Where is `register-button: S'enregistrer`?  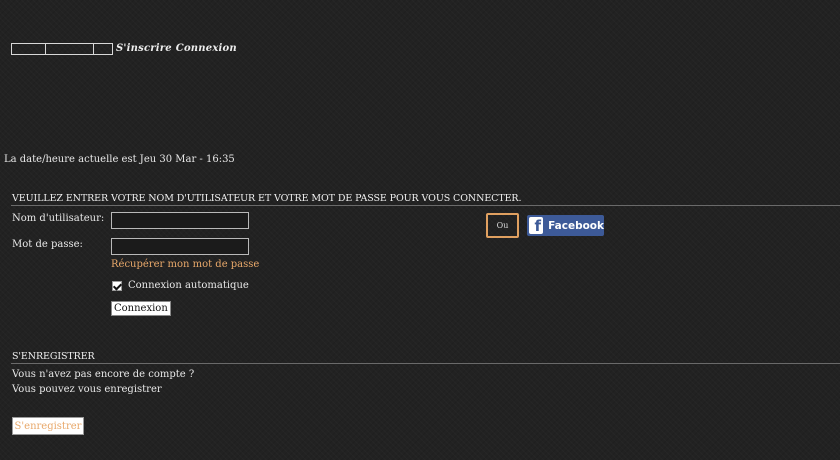 register-button: S'enregistrer is located at coordinates (48, 426).